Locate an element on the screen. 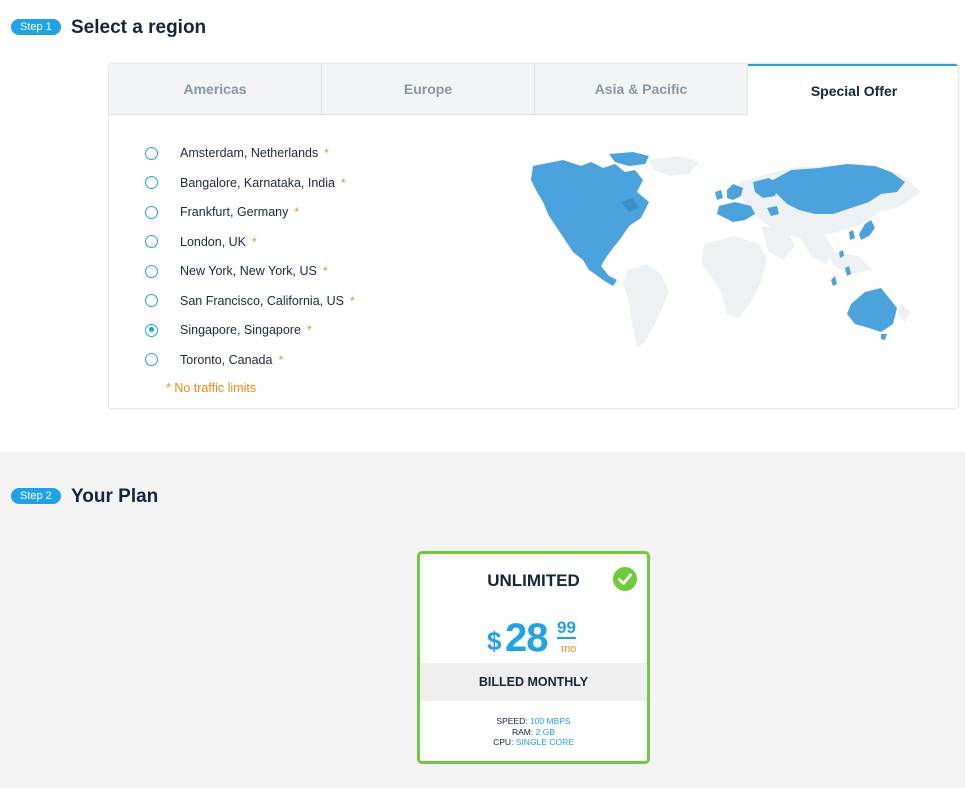 Image resolution: width=965 pixels, height=788 pixels. world-map is located at coordinates (726, 250).